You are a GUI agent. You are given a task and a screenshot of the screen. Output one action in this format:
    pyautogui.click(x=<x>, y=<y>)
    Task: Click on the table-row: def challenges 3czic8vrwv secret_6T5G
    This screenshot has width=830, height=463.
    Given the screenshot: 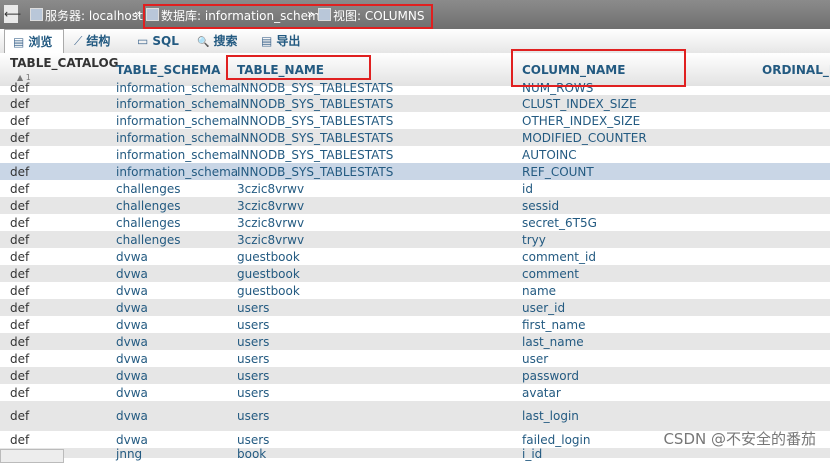 What is the action you would take?
    pyautogui.click(x=415, y=222)
    